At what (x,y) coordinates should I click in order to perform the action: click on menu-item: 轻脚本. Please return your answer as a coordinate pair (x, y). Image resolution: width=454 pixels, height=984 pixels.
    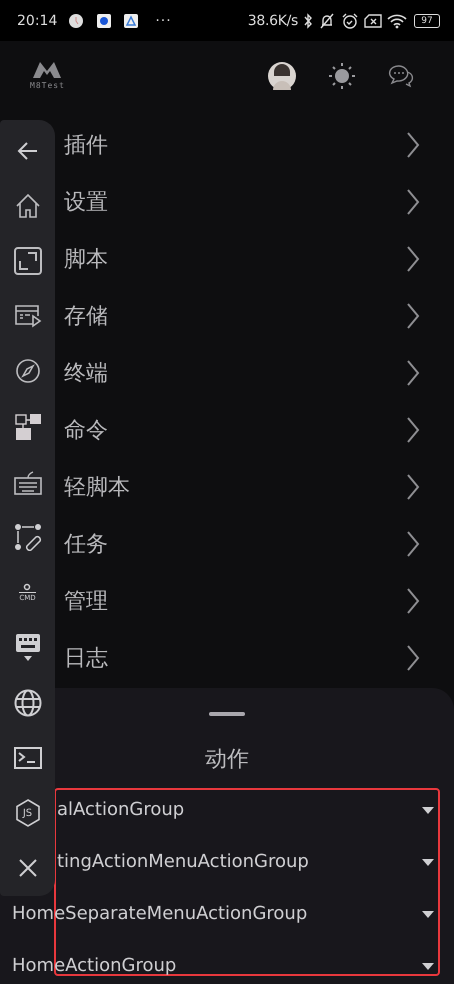
    Looking at the image, I should click on (254, 486).